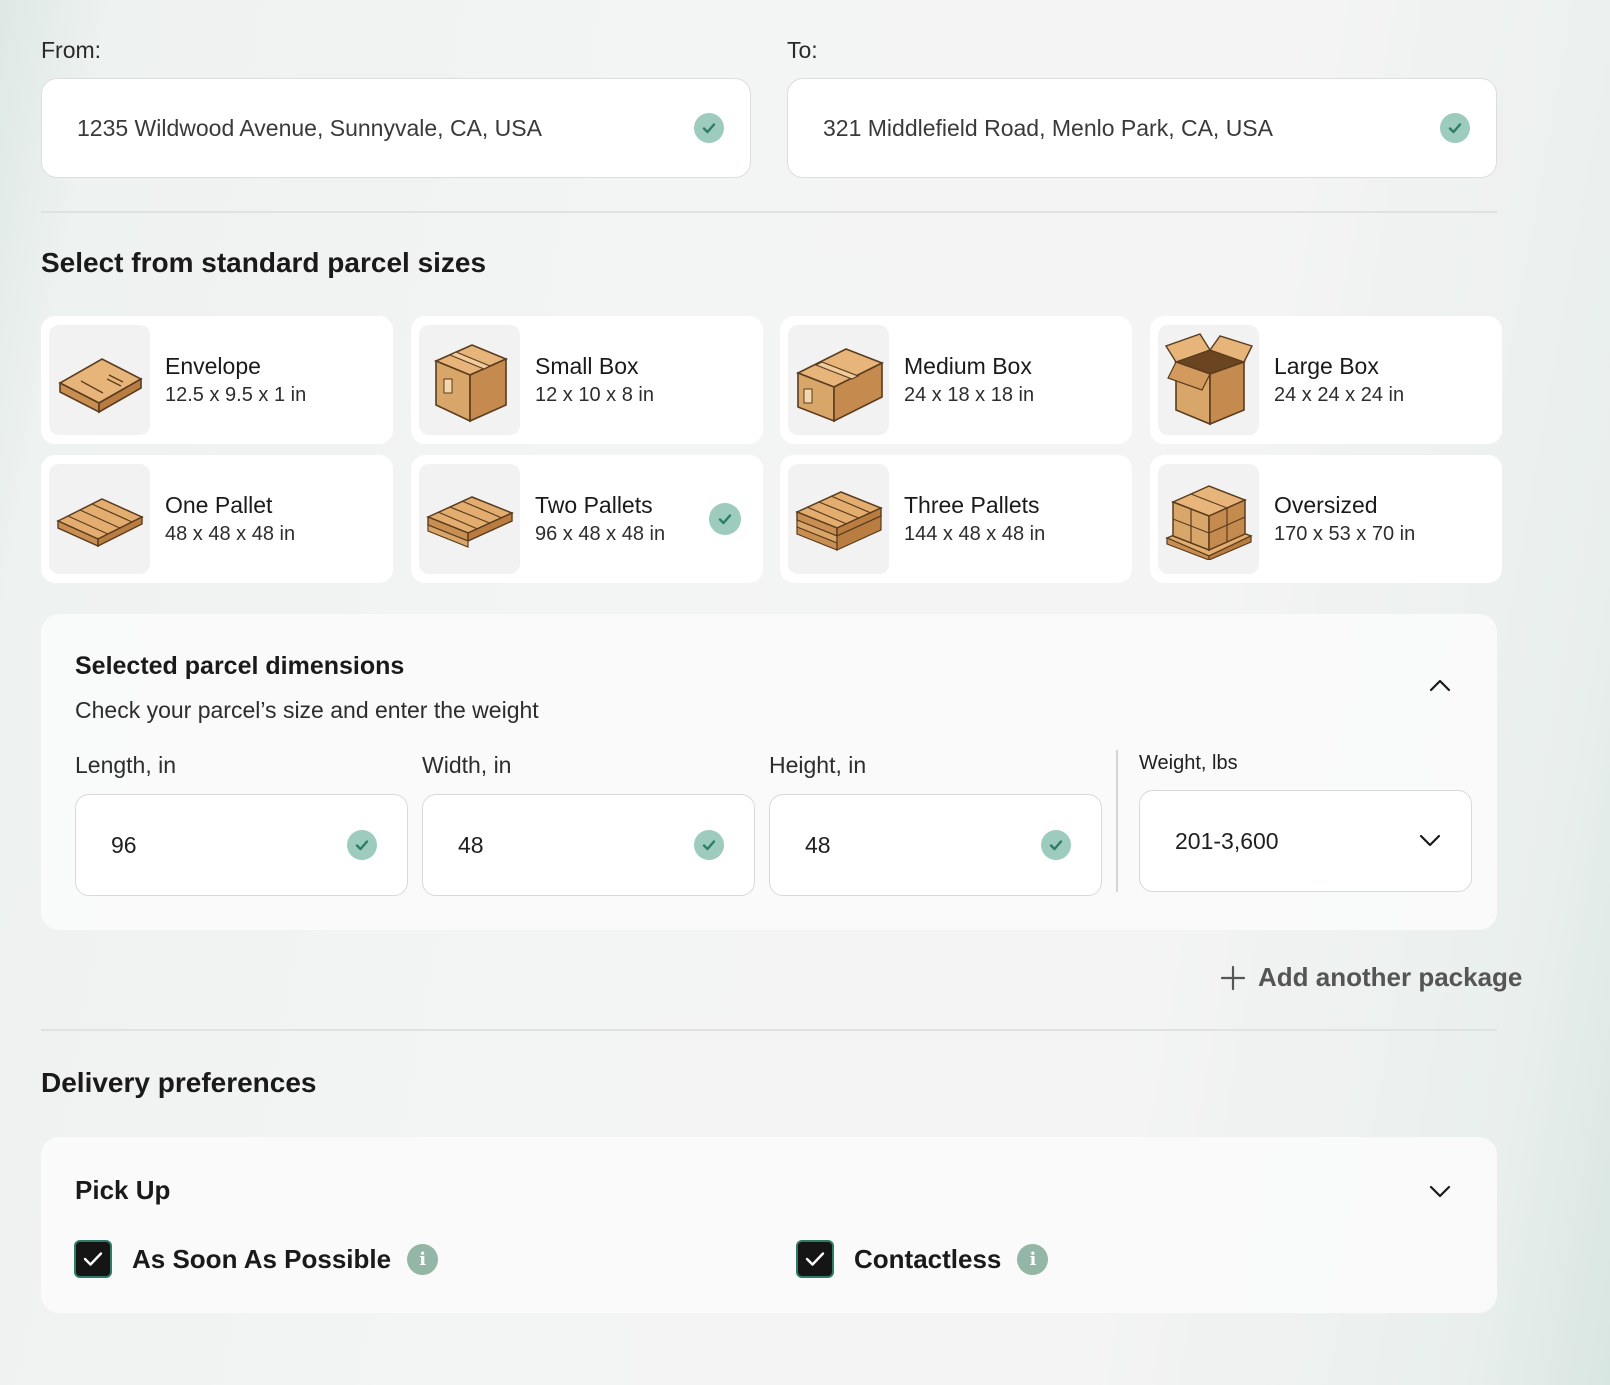  What do you see at coordinates (262, 1258) in the screenshot?
I see `asap-label: As Soon As Possible` at bounding box center [262, 1258].